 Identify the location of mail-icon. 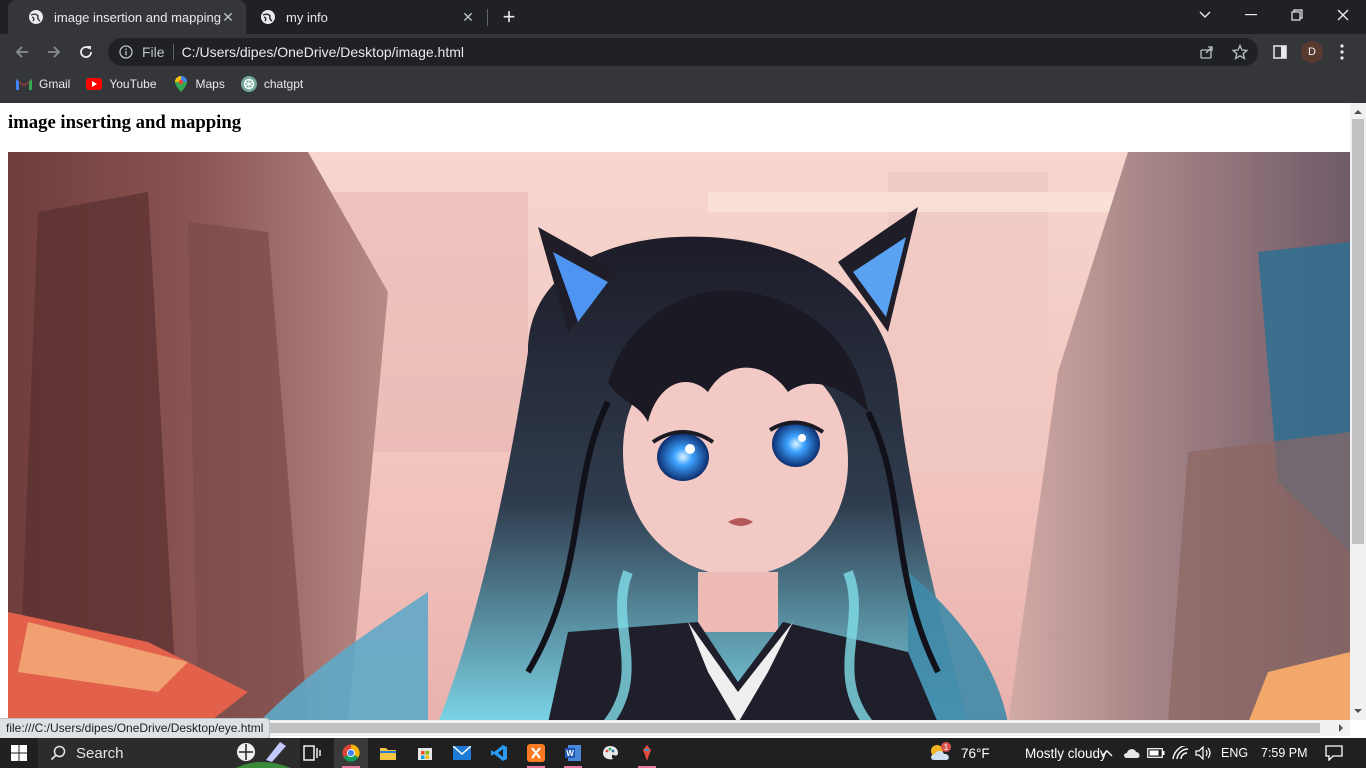
(462, 753).